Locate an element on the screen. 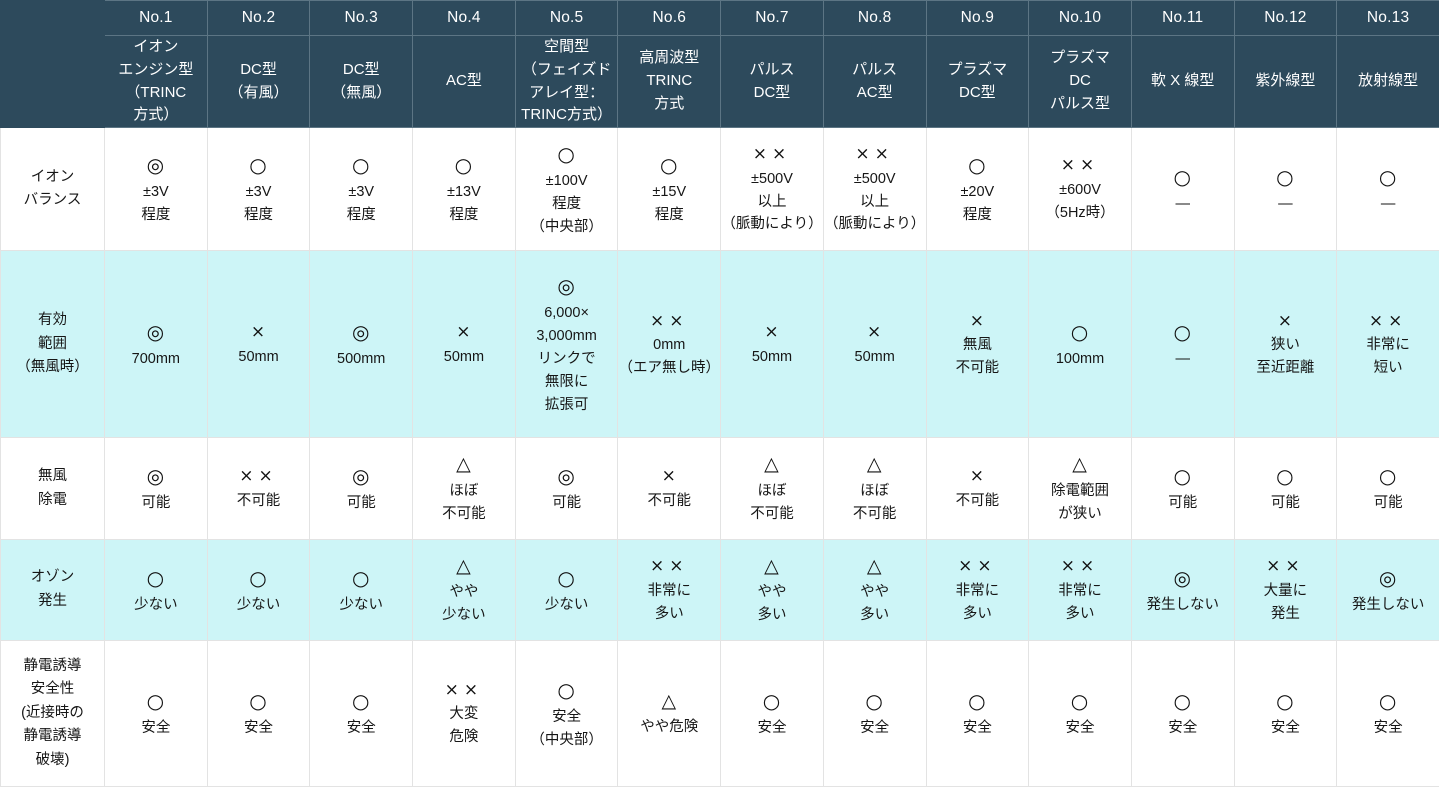 The width and height of the screenshot is (1439, 787). column-name-13: 放射線型 is located at coordinates (1387, 81).